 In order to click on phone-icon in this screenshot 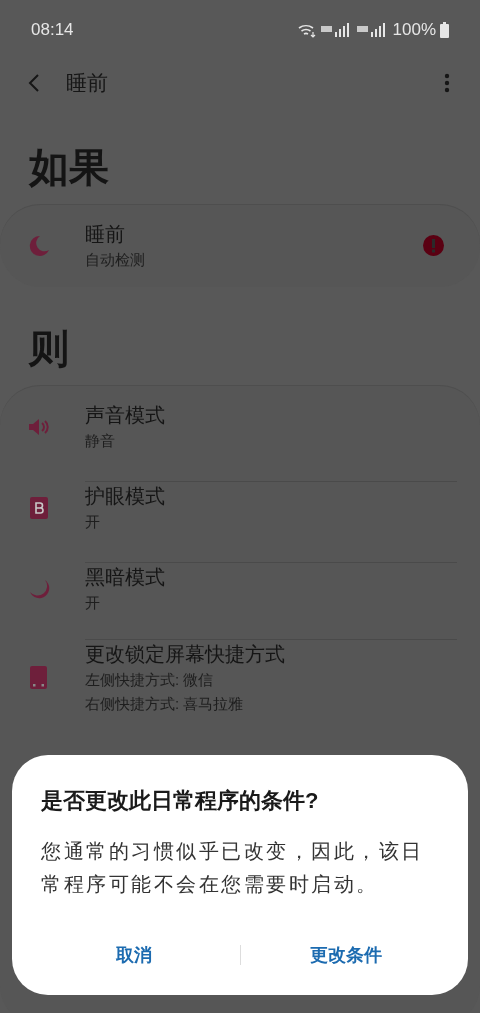, I will do `click(38, 677)`.